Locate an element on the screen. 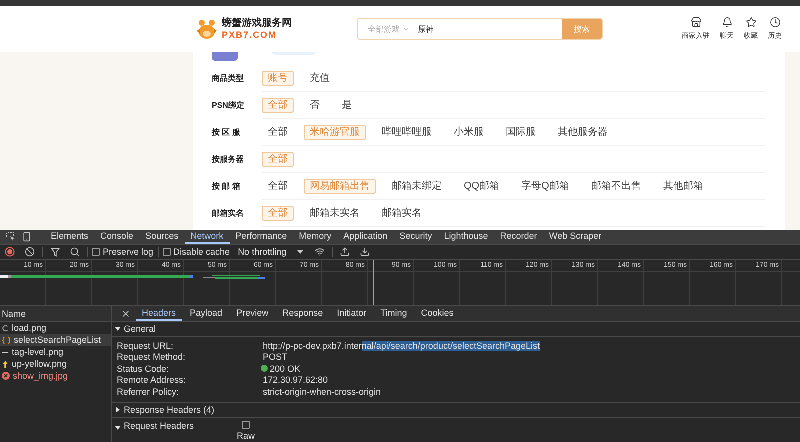  filter-option: 邮箱实名 is located at coordinates (402, 213).